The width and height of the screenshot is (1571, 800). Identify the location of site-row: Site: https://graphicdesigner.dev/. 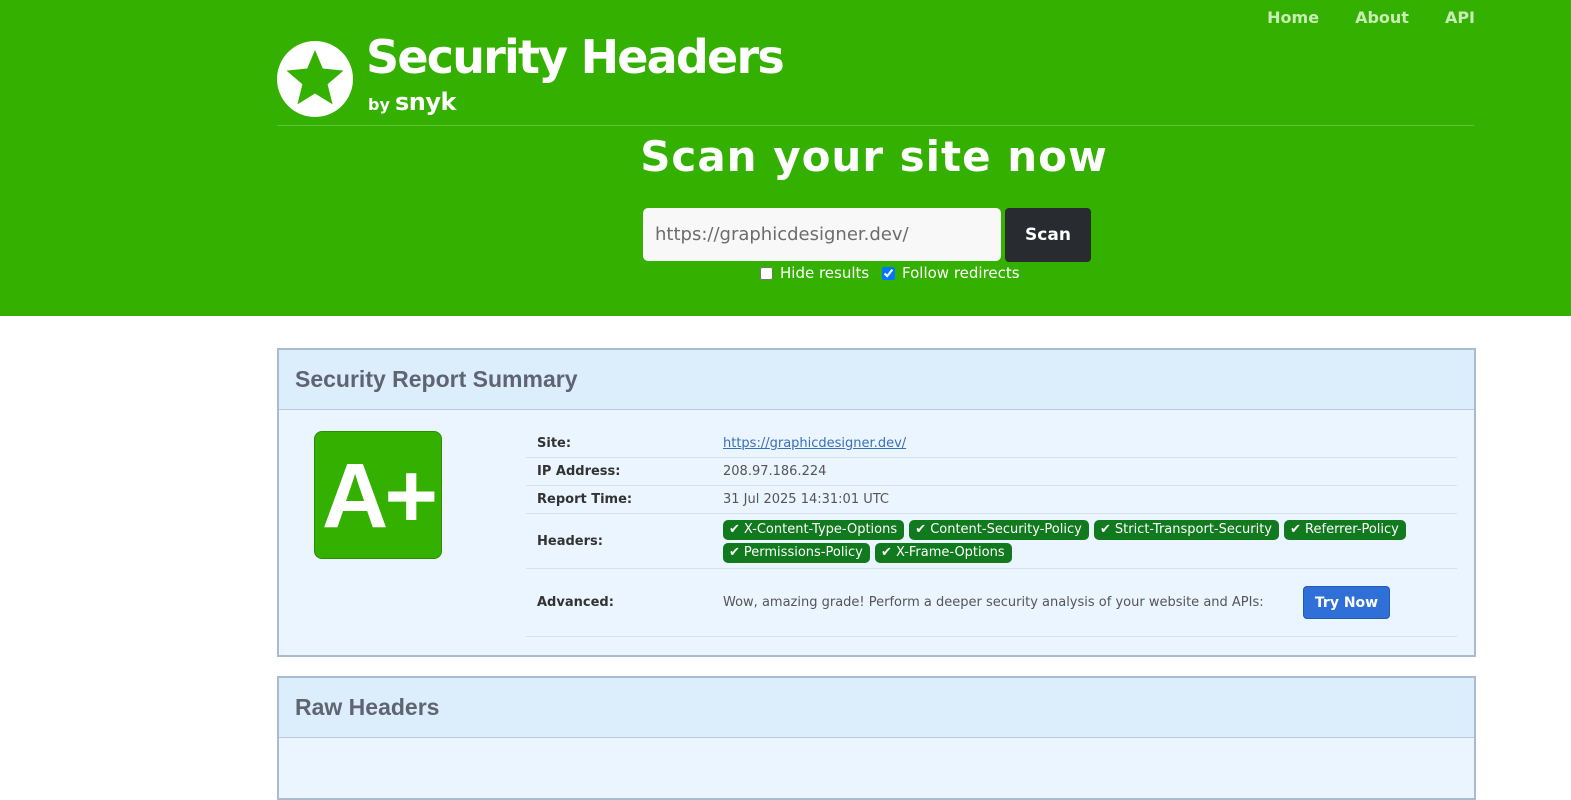
(991, 444).